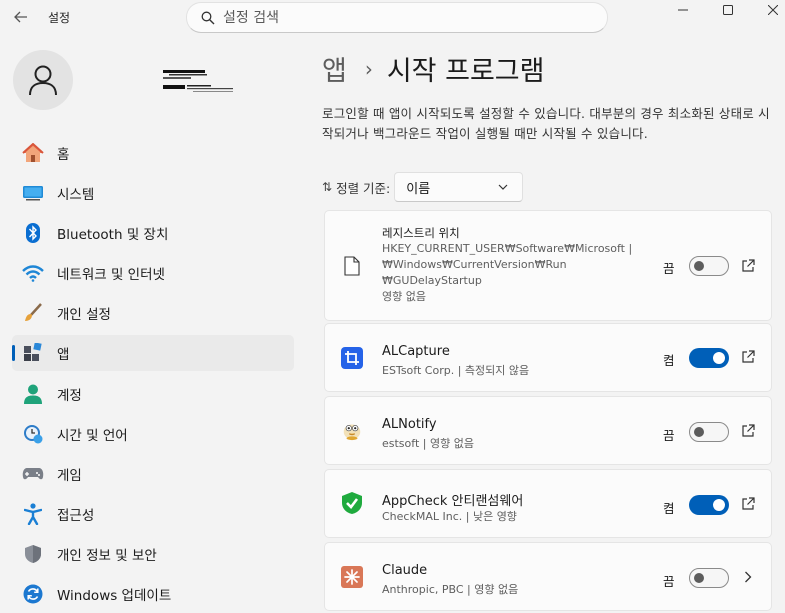  I want to click on close-icon, so click(773, 10).